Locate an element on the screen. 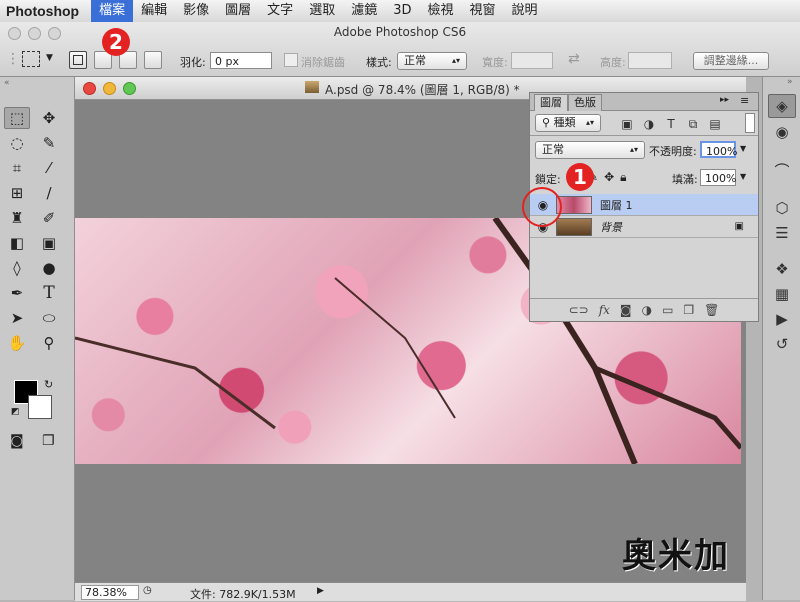  layer-name: 圖層 1 is located at coordinates (616, 205).